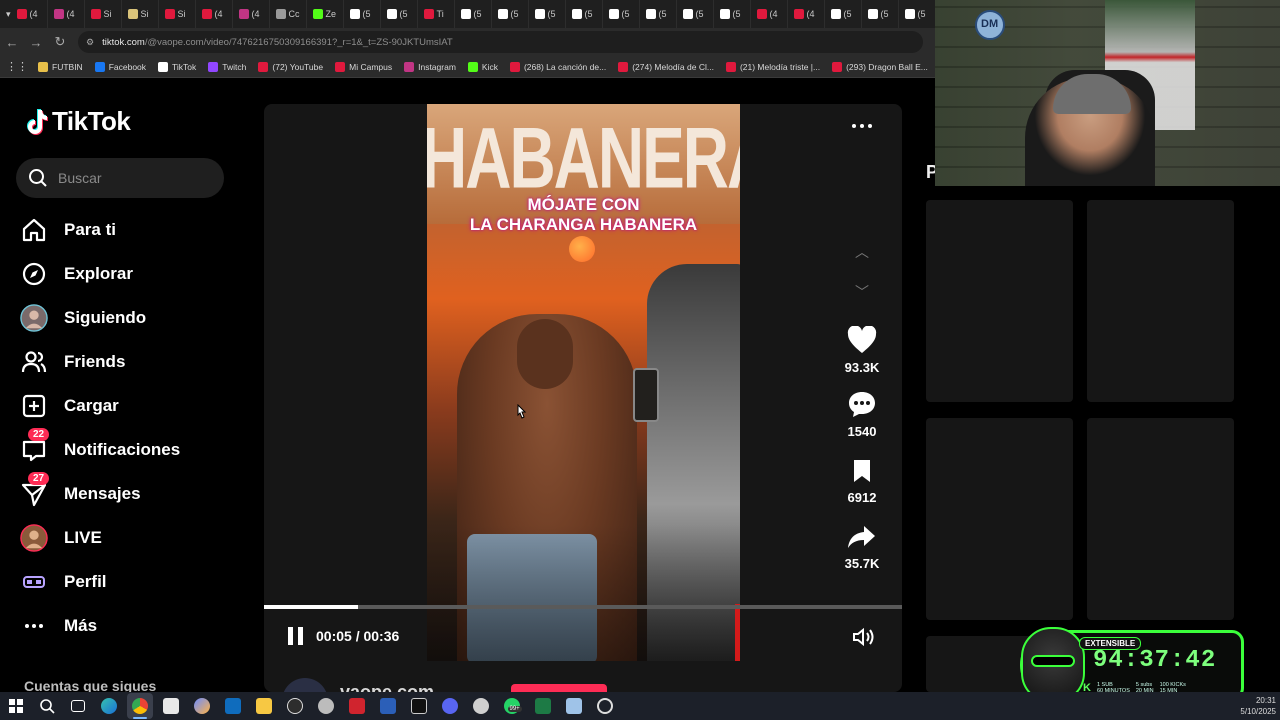 The width and height of the screenshot is (1280, 720). What do you see at coordinates (125, 406) in the screenshot?
I see `sidebar-item-cargar: Cargar` at bounding box center [125, 406].